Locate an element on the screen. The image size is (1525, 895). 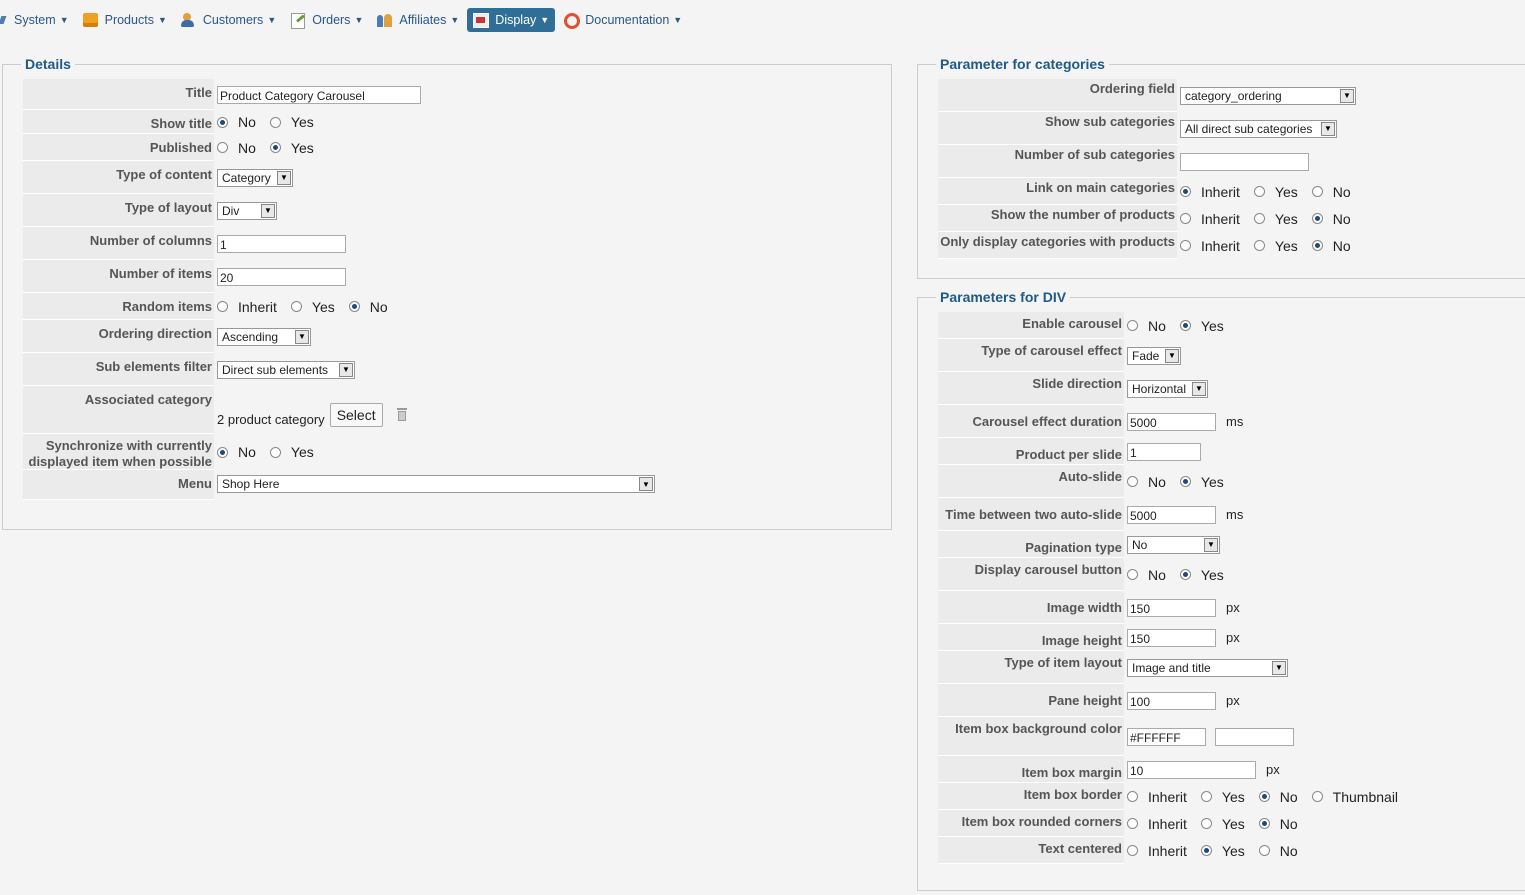
link-main-yes-radio is located at coordinates (1259, 191).